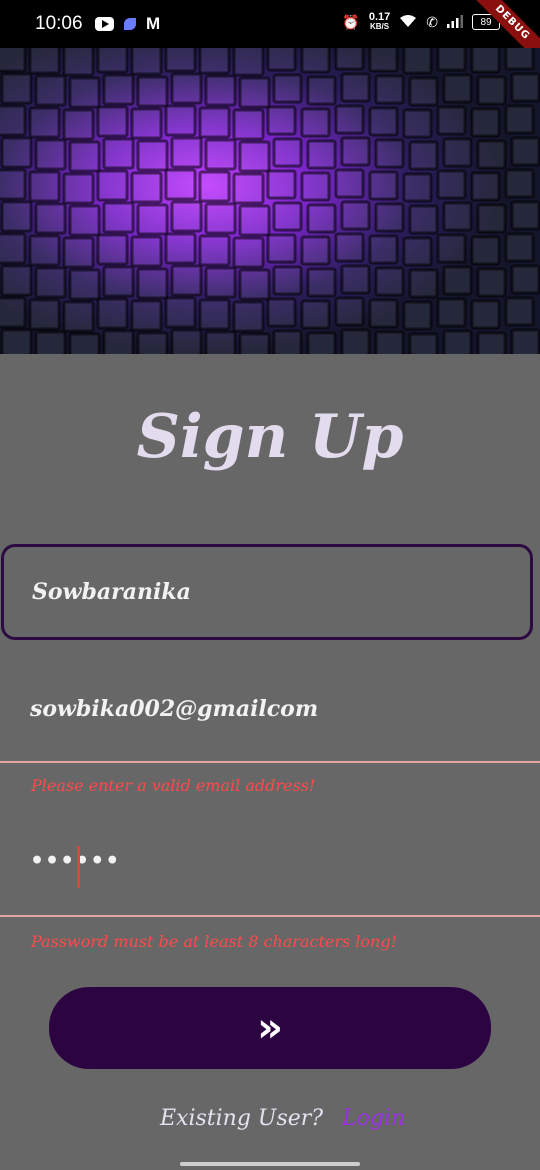 The width and height of the screenshot is (540, 1170). Describe the element at coordinates (421, 22) in the screenshot. I see `system-icons: ⏰ 0.17 KB/S ✆ 89` at that location.